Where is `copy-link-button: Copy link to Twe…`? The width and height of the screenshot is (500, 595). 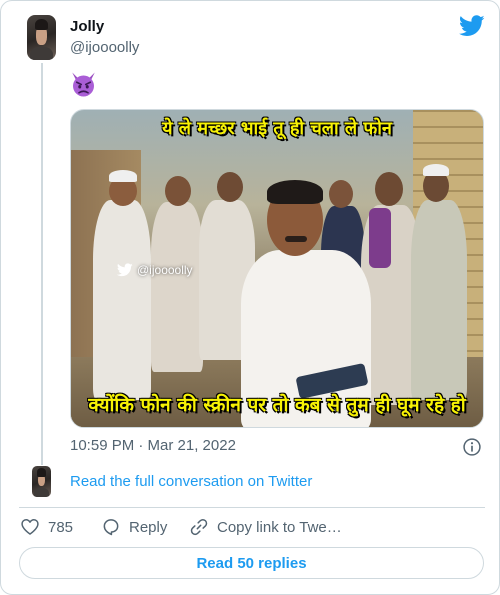 copy-link-button: Copy link to Twe… is located at coordinates (265, 527).